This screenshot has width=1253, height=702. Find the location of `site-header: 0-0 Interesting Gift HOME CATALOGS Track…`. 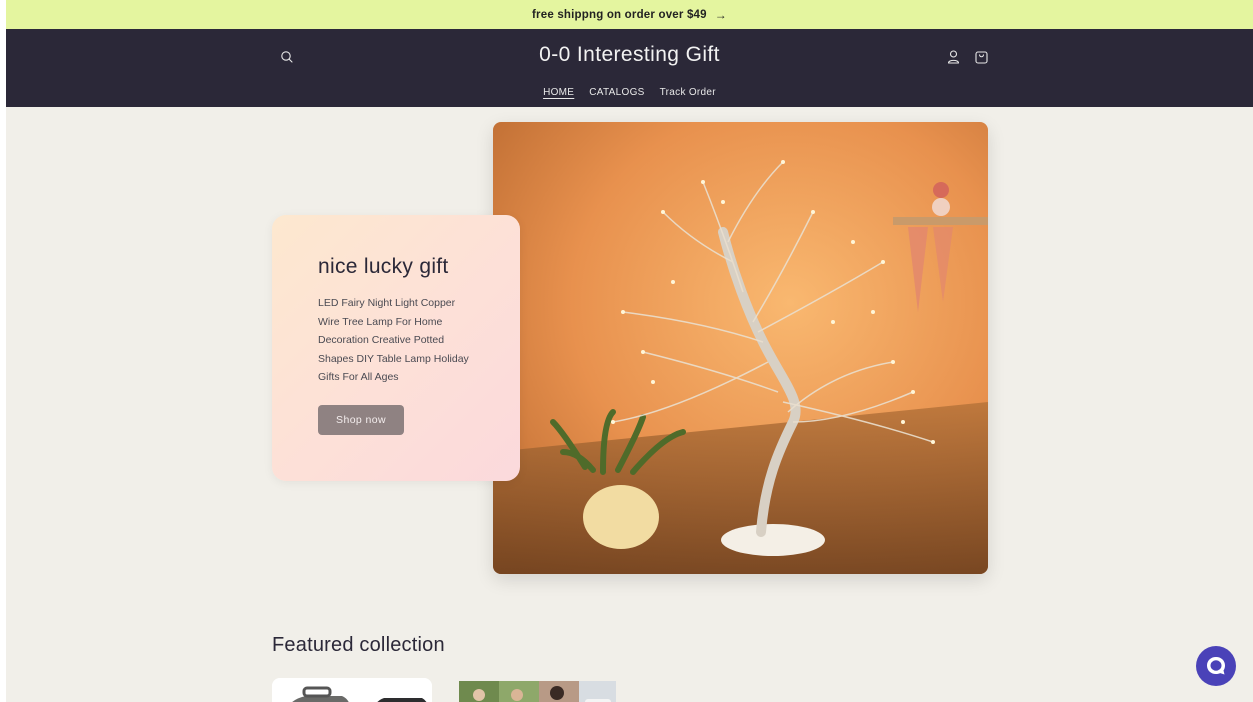

site-header: 0-0 Interesting Gift HOME CATALOGS Track… is located at coordinates (629, 68).